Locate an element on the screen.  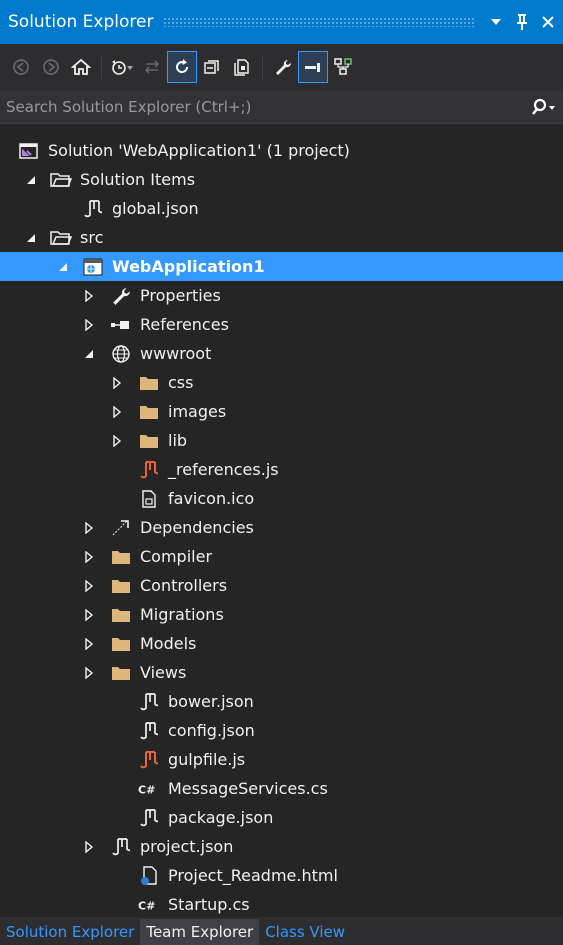
back-icon is located at coordinates (21, 67).